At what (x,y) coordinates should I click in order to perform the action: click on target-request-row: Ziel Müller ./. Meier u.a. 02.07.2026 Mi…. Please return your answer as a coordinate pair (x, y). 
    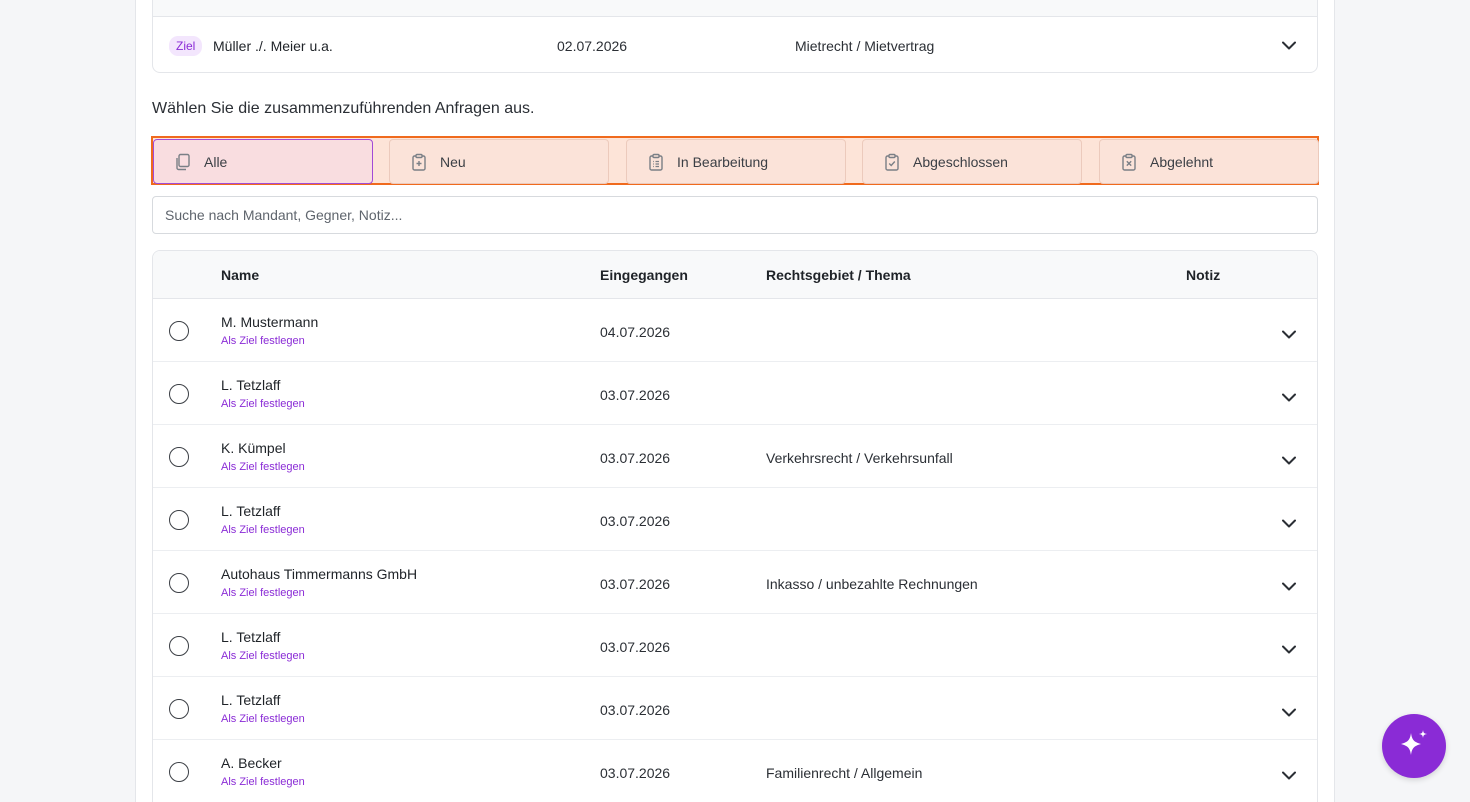
    Looking at the image, I should click on (735, 45).